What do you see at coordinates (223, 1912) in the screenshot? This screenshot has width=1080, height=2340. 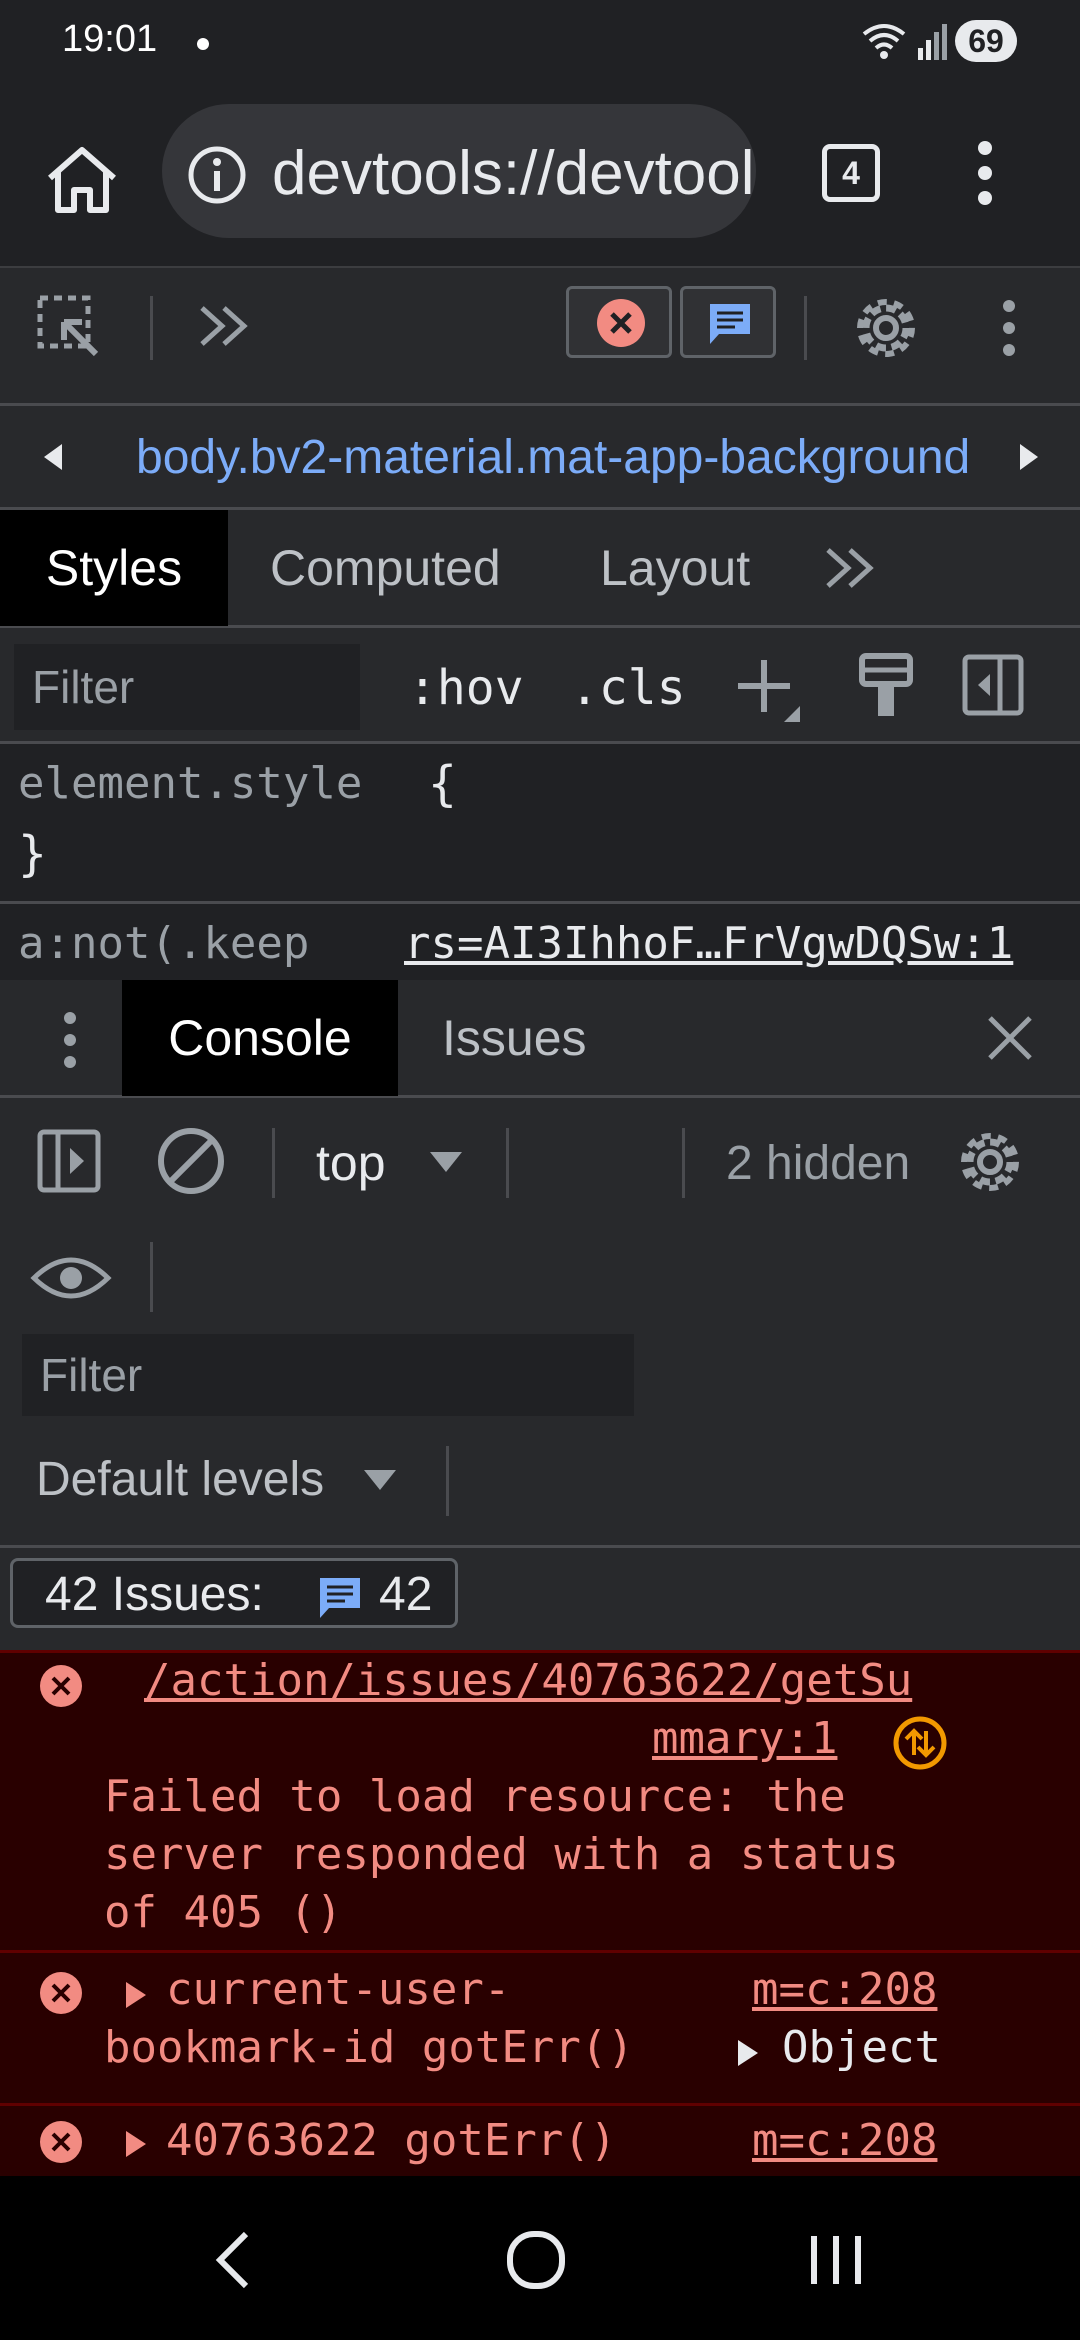 I see `error-message: of 405 ()` at bounding box center [223, 1912].